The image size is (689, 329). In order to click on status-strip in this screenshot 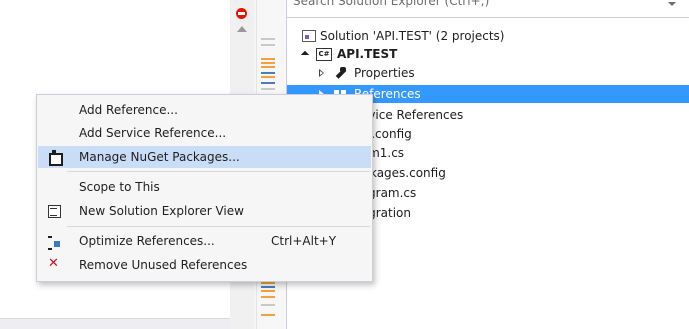, I will do `click(115, 323)`.